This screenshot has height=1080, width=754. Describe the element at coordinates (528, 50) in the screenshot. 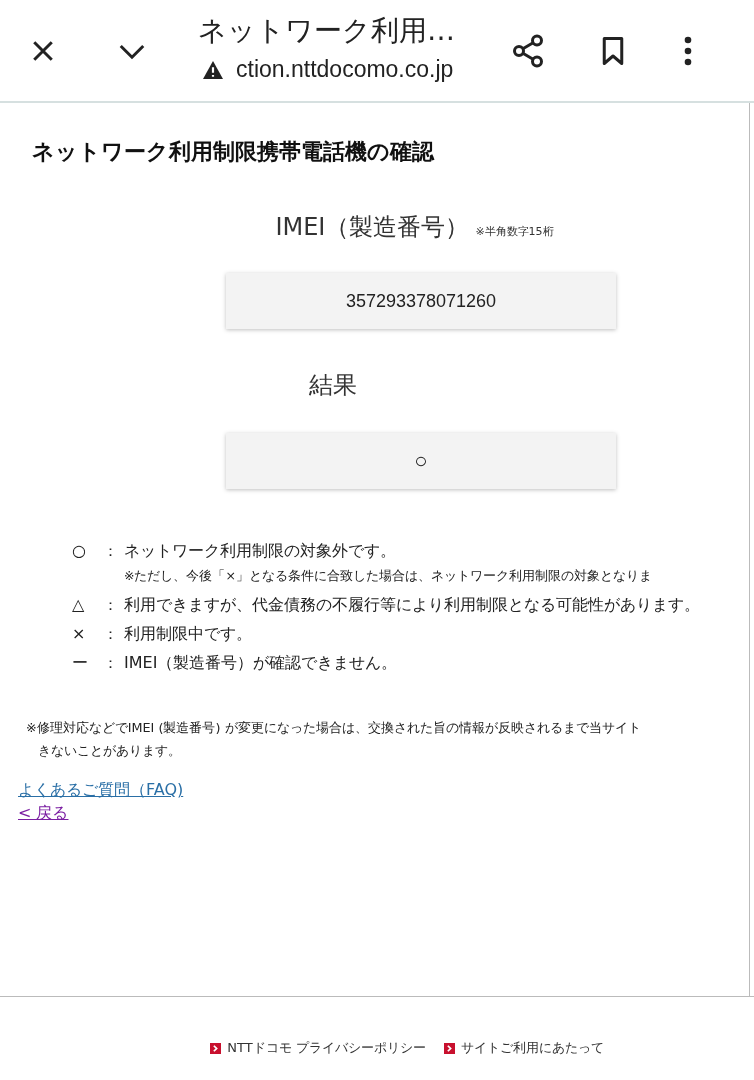

I see `share-icon` at that location.